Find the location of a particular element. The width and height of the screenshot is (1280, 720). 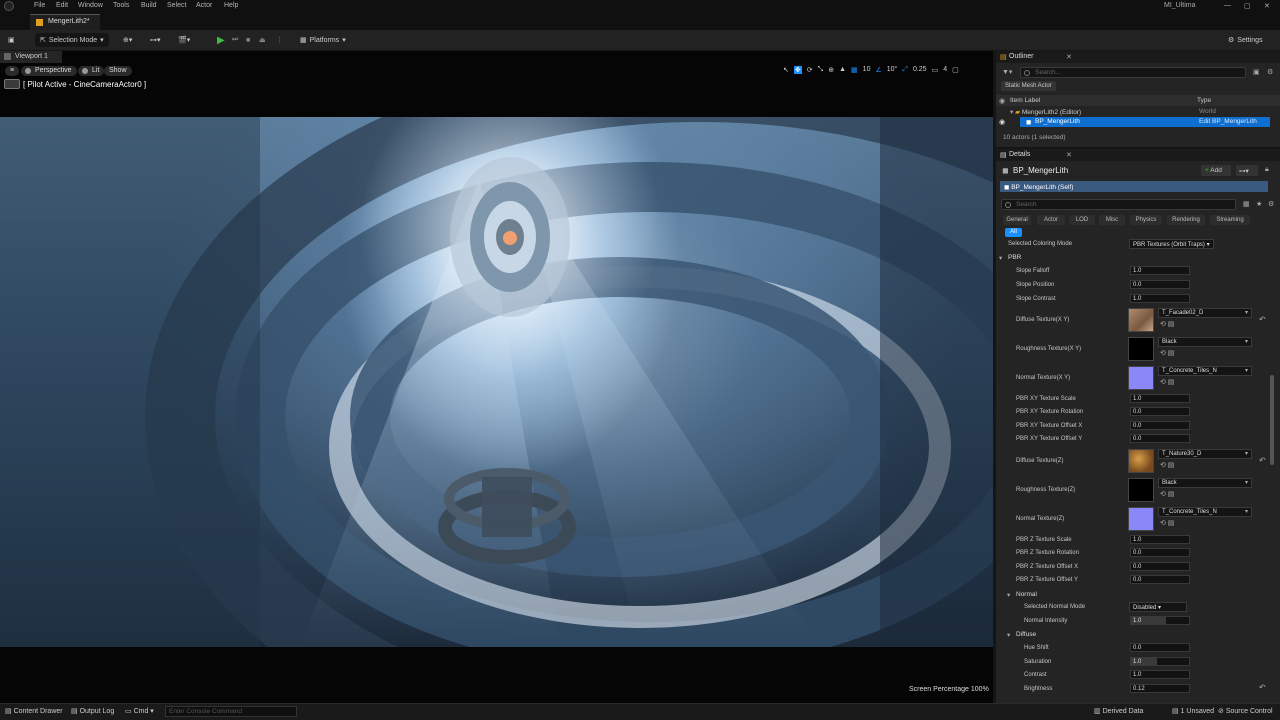

tab-actor: Actor is located at coordinates (1051, 220).